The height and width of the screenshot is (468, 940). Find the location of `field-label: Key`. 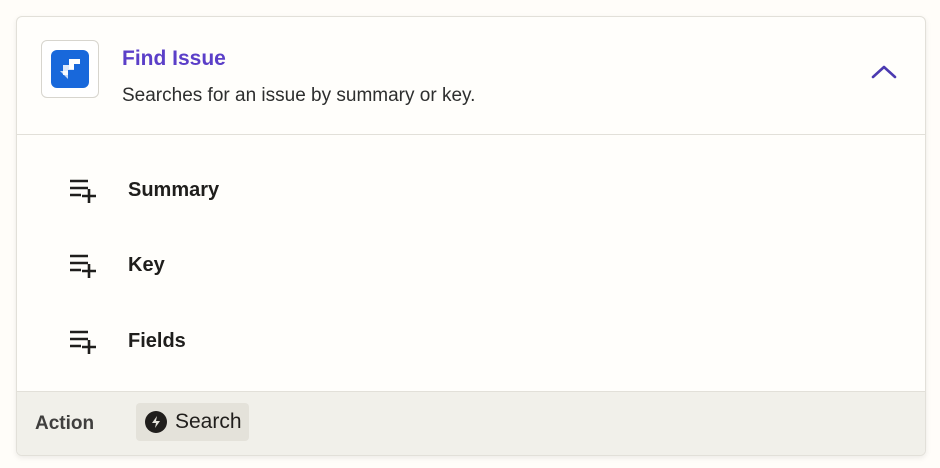

field-label: Key is located at coordinates (146, 265).